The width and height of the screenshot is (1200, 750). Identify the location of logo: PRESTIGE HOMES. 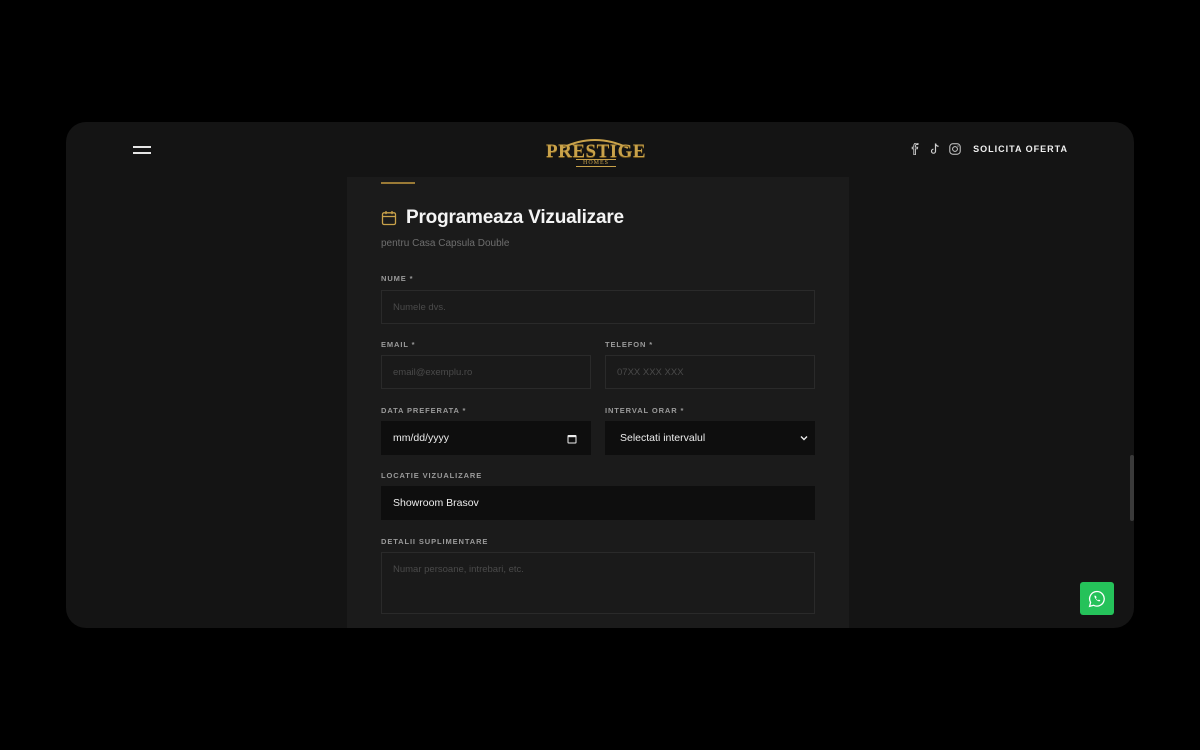
(596, 149).